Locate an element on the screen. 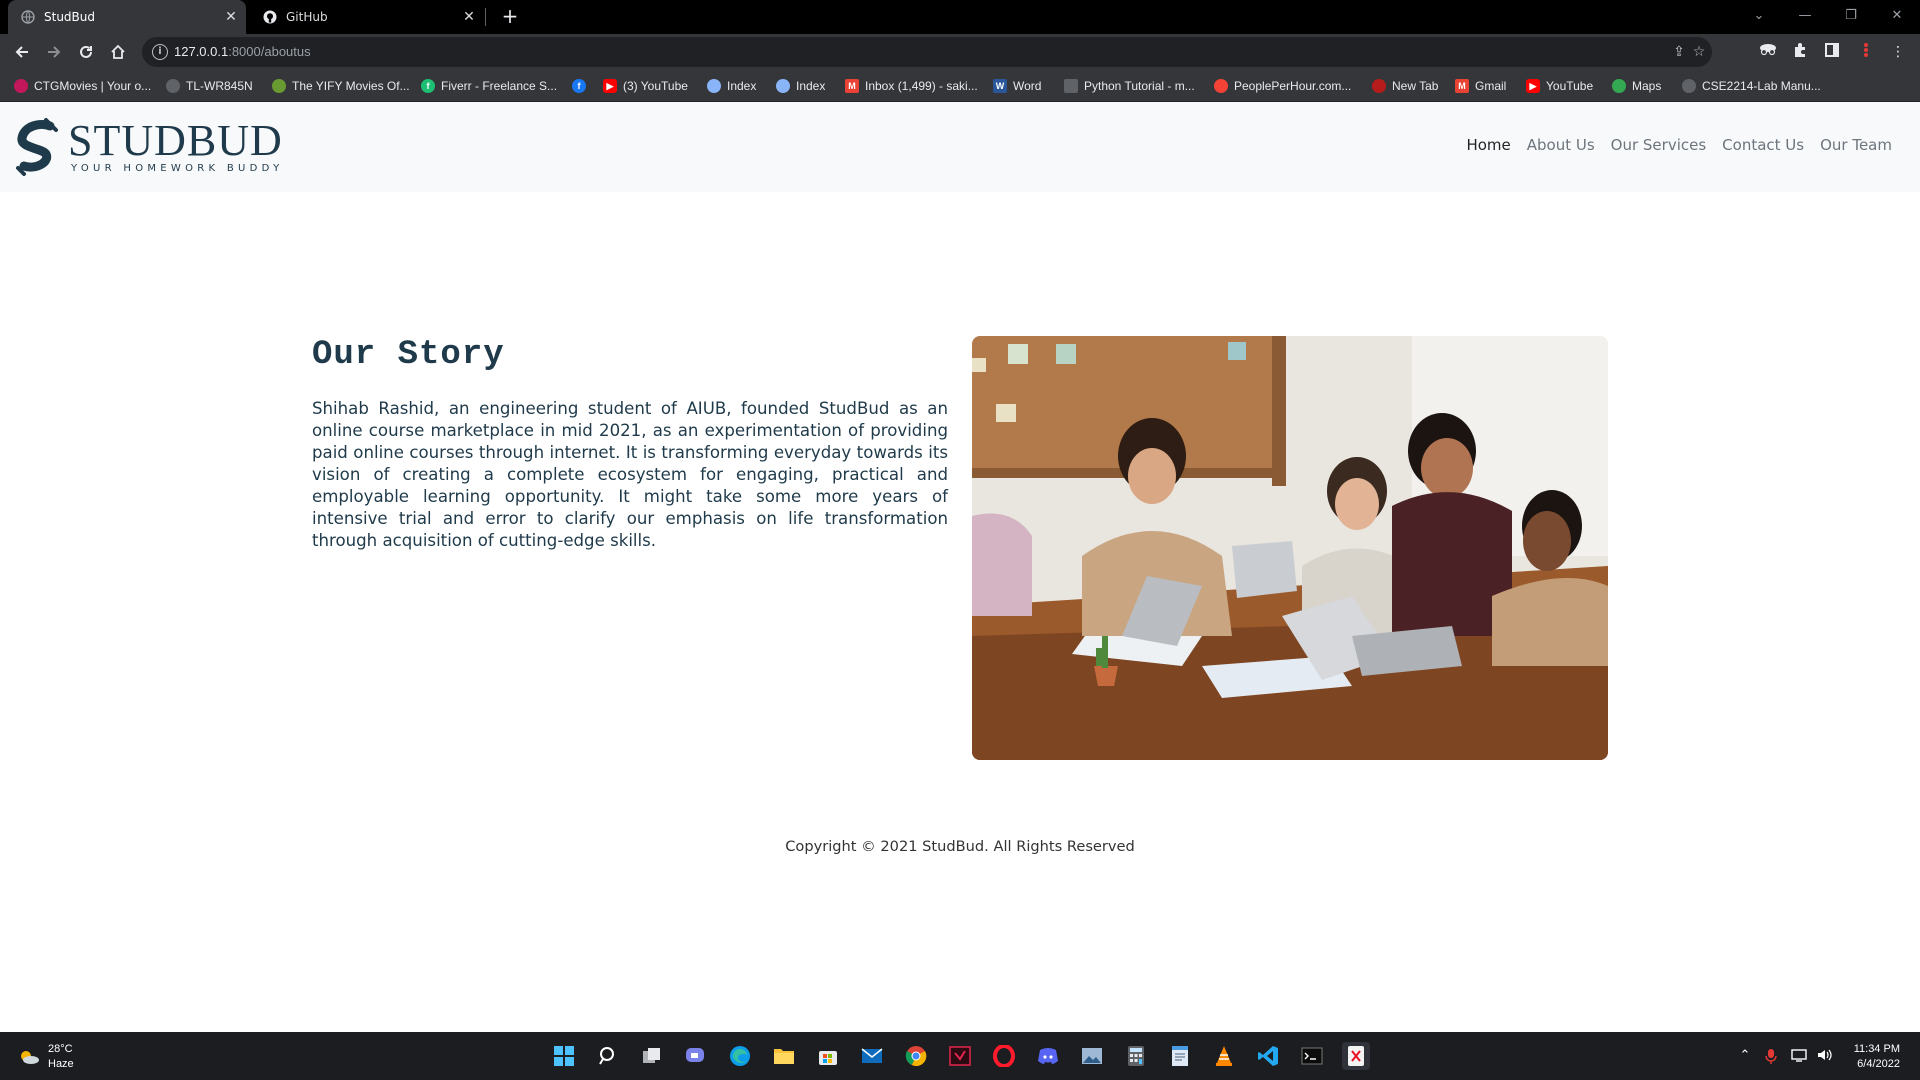 This screenshot has height=1080, width=1920. terminal-app is located at coordinates (1312, 1056).